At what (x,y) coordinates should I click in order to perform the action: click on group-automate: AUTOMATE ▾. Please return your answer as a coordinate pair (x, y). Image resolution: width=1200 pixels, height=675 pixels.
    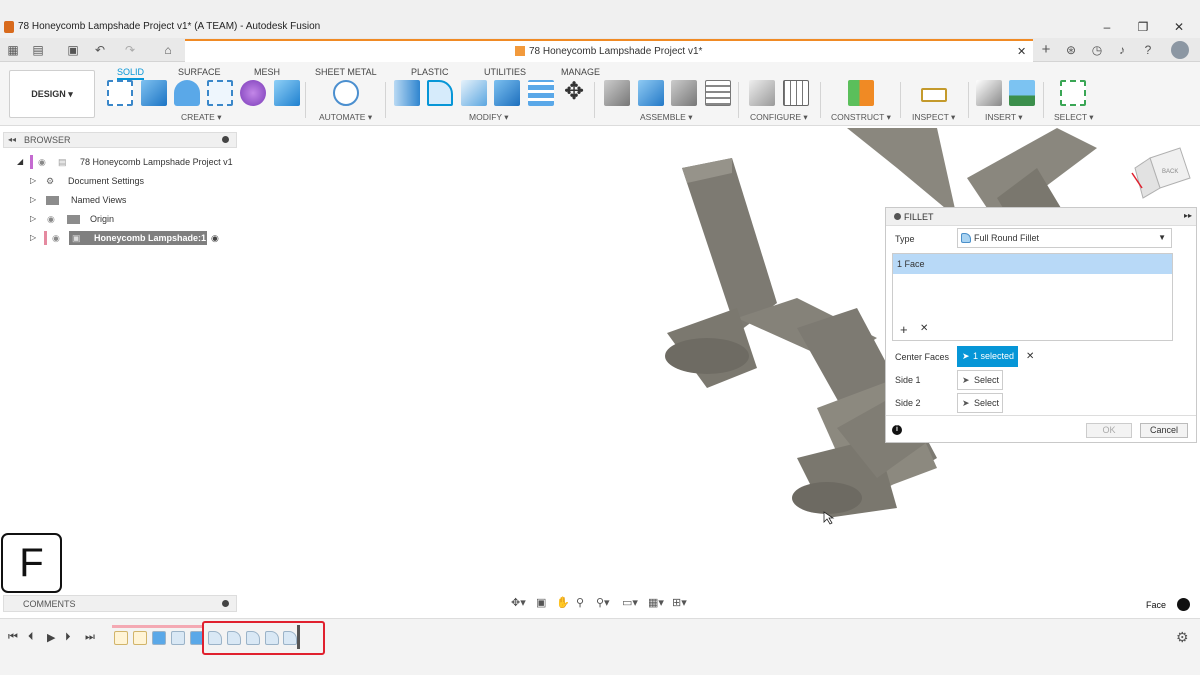
    Looking at the image, I should click on (345, 117).